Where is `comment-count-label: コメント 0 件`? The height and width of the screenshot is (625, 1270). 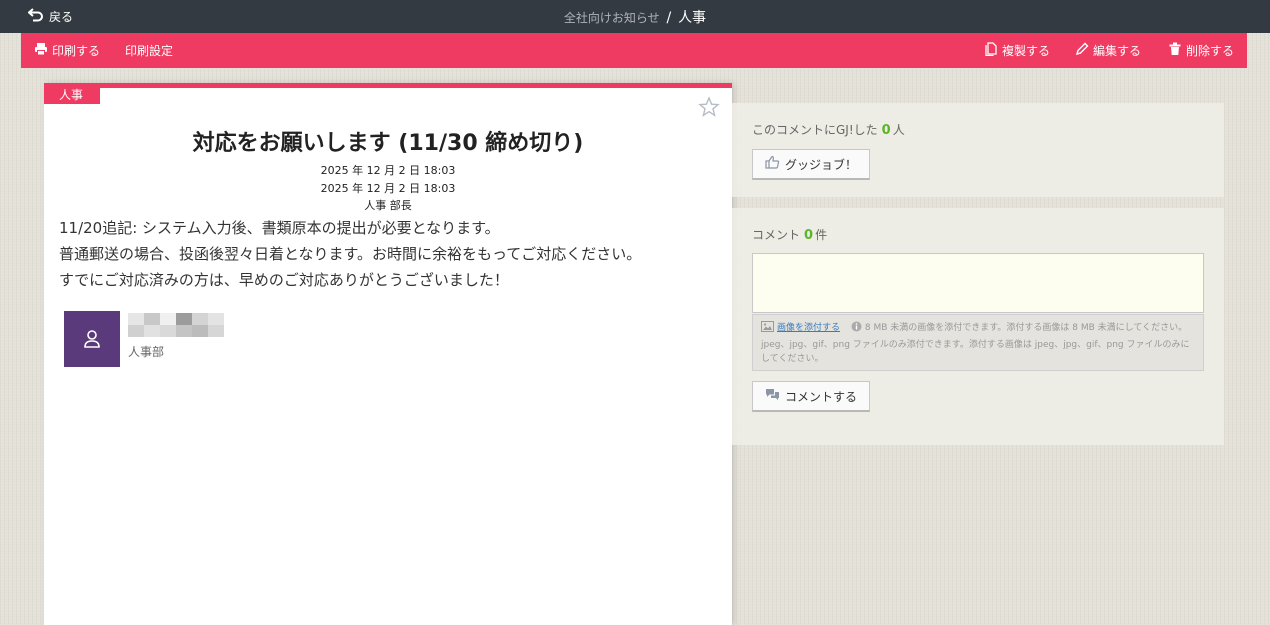 comment-count-label: コメント 0 件 is located at coordinates (789, 234).